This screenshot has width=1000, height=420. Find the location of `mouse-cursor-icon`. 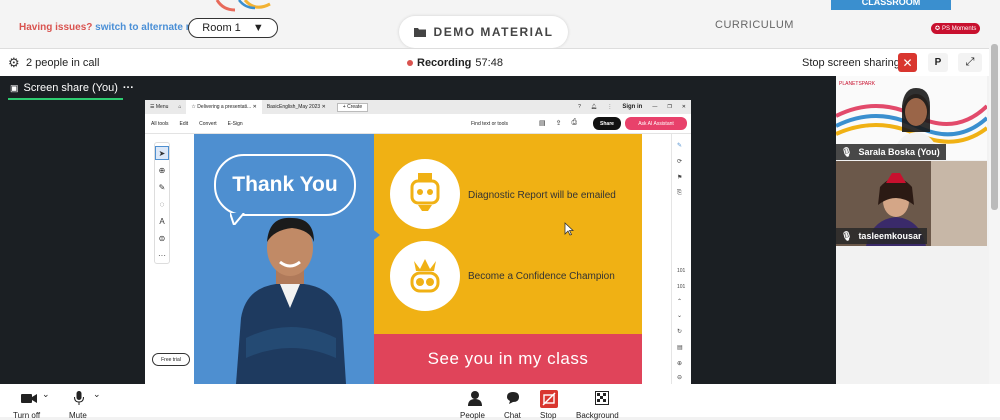

mouse-cursor-icon is located at coordinates (569, 229).